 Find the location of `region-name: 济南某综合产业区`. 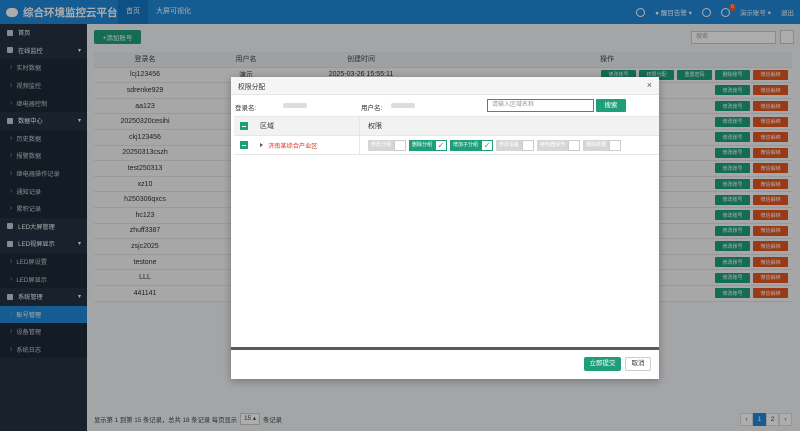

region-name: 济南某综合产业区 is located at coordinates (293, 146).